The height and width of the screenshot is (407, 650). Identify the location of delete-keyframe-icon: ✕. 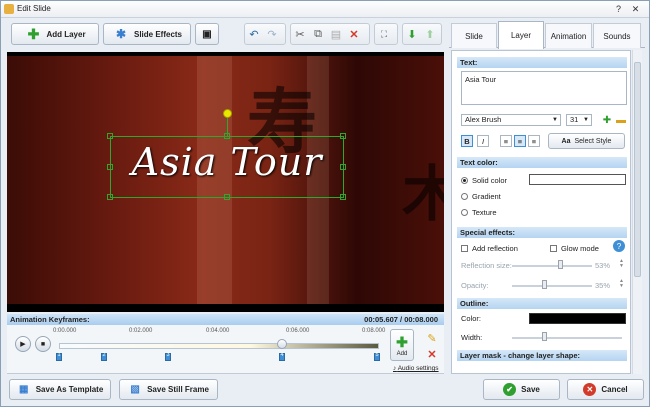
(432, 354).